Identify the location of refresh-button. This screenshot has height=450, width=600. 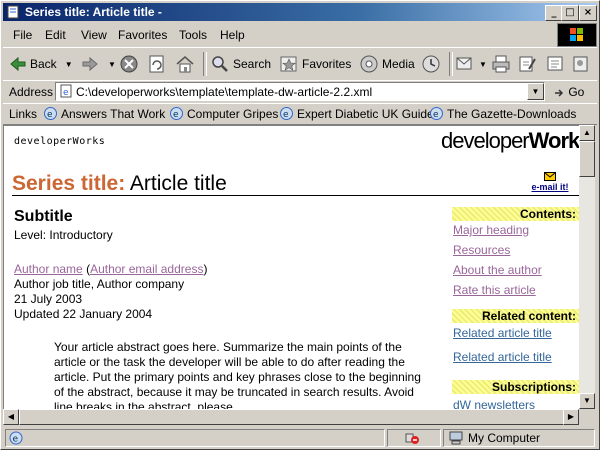
(158, 64).